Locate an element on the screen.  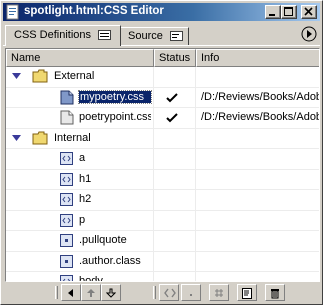
triangle-left-icon is located at coordinates (70, 293).